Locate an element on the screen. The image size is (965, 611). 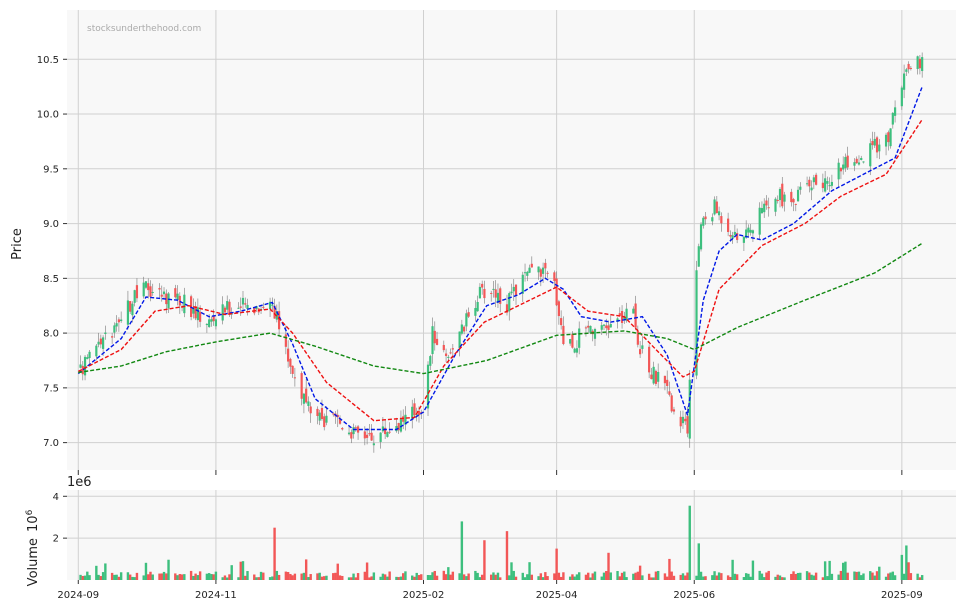
x-tick-label: 2025-02 is located at coordinates (424, 595).